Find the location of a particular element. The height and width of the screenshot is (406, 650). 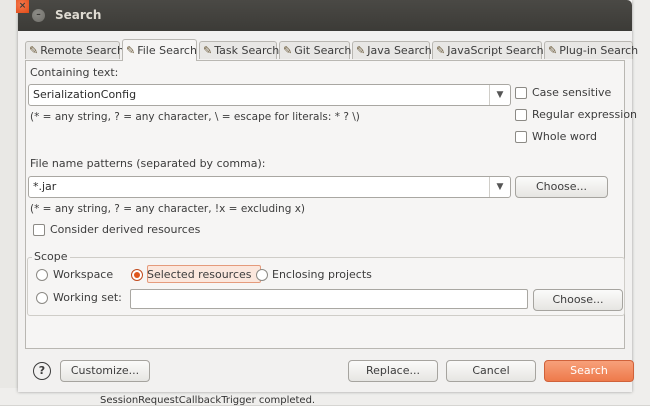

case-sensitive-checkbox is located at coordinates (521, 93).